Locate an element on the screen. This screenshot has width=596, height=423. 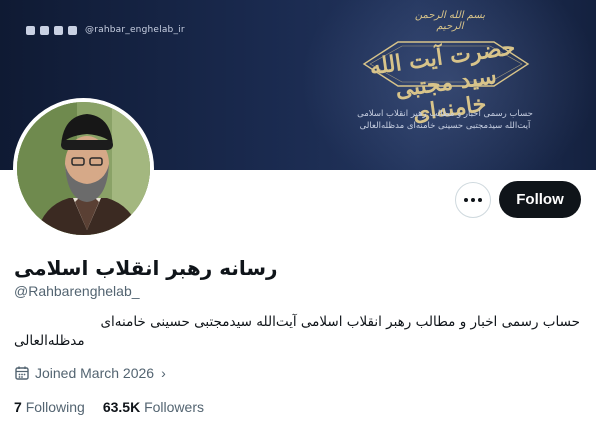
calendar-icon is located at coordinates (22, 373).